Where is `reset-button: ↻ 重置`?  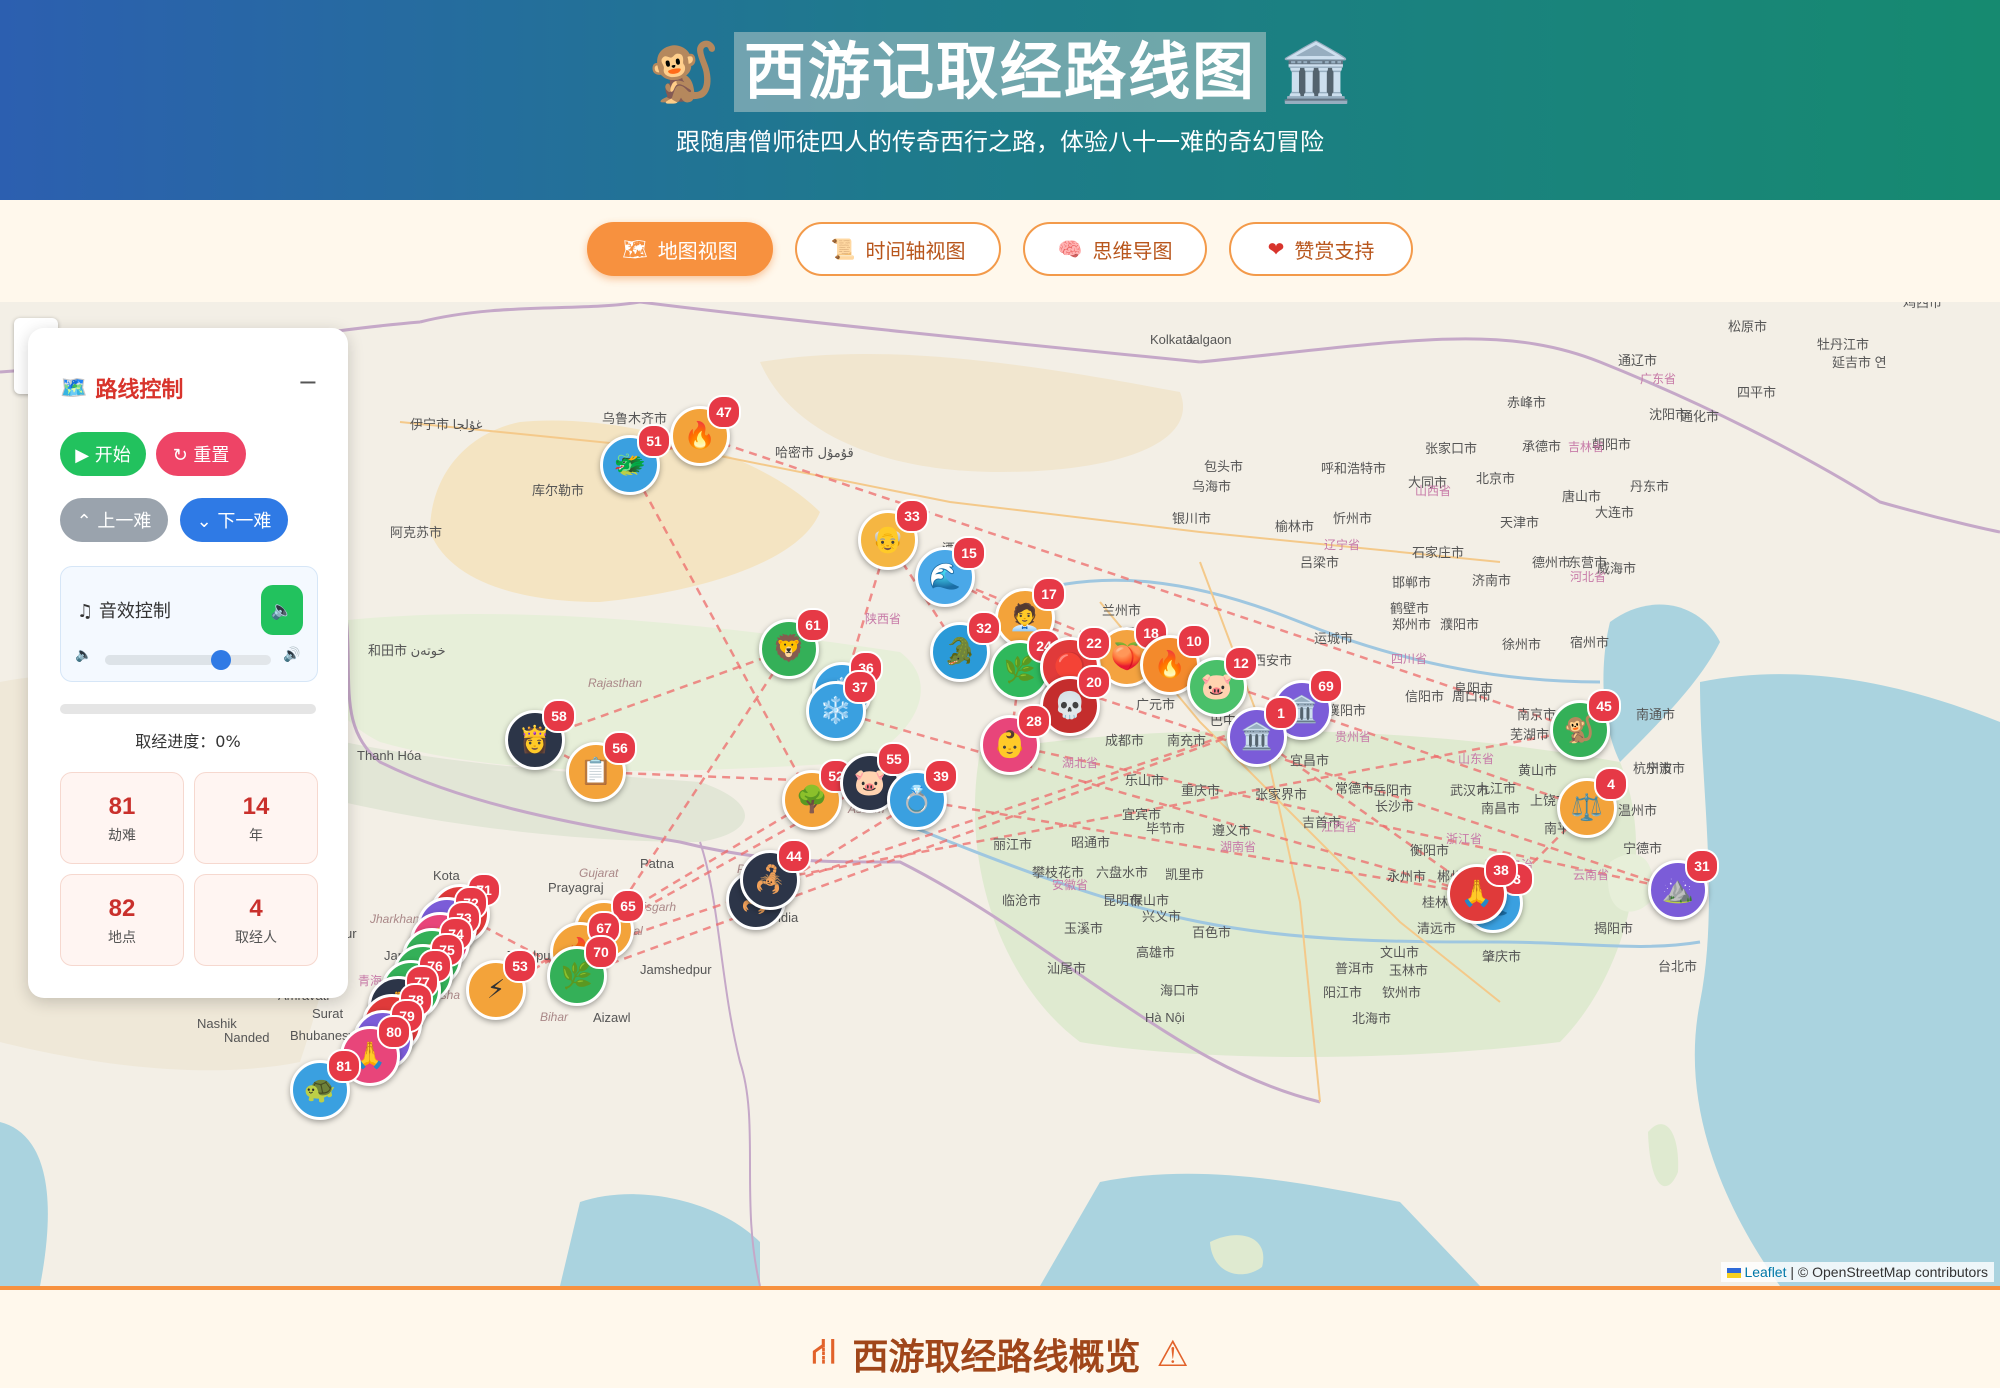
reset-button: ↻ 重置 is located at coordinates (201, 454).